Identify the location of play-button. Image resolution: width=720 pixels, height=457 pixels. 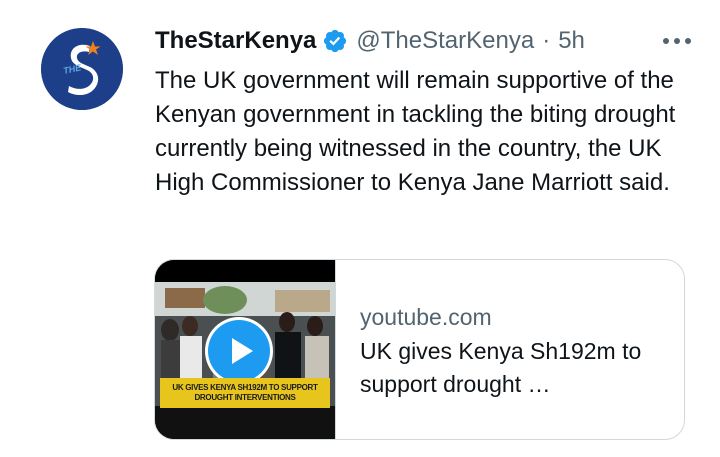
(239, 351).